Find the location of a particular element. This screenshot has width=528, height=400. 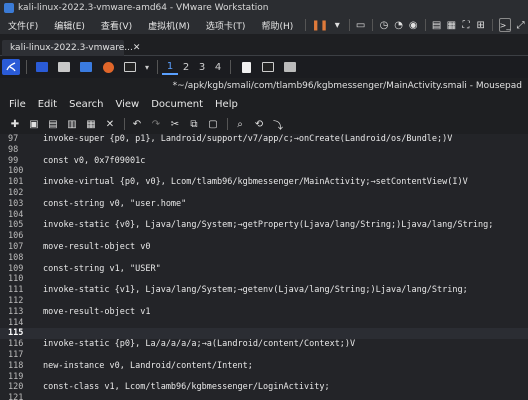

menu-help: 帮助(H) is located at coordinates (277, 25).